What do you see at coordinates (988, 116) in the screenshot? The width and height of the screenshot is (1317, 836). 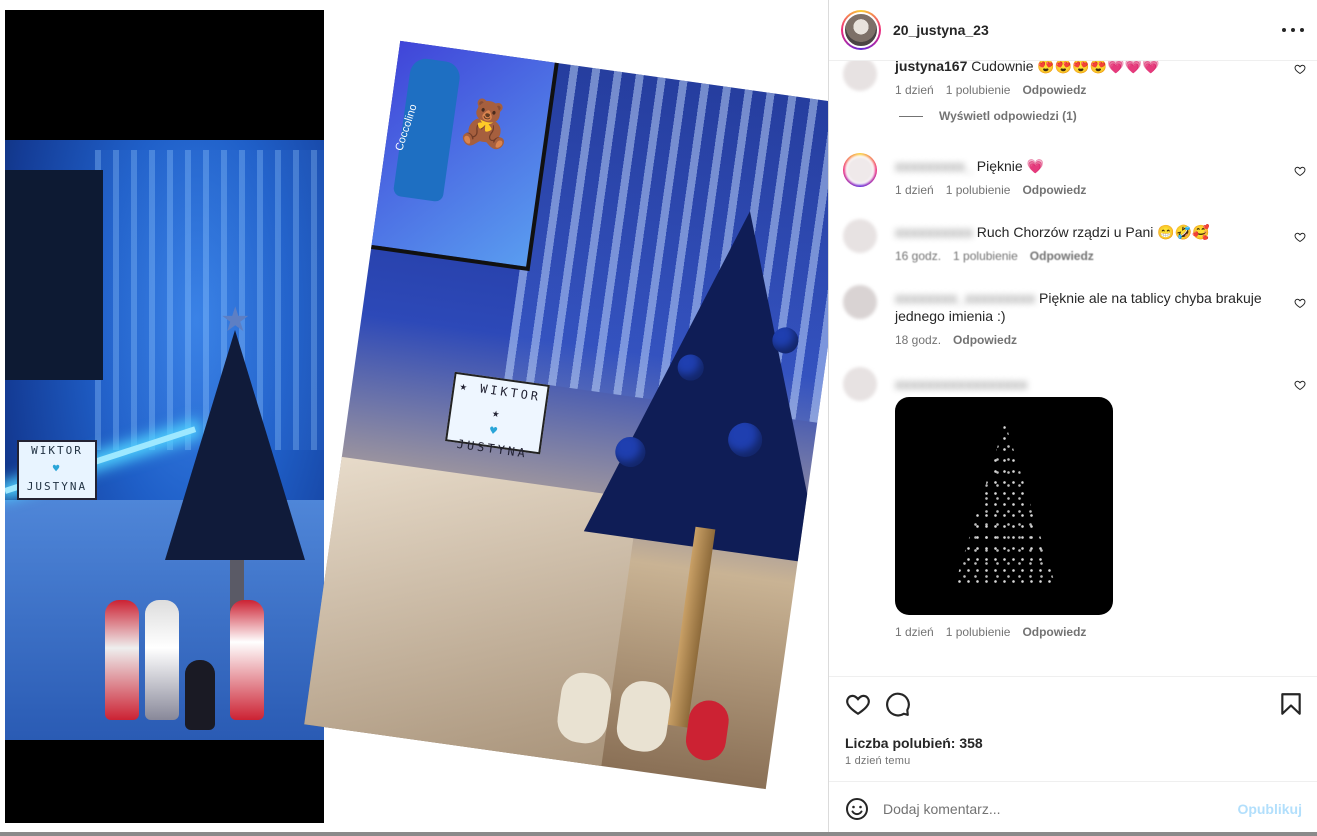 I see `view-replies-button: Wyświetl odpowiedzi (1)` at bounding box center [988, 116].